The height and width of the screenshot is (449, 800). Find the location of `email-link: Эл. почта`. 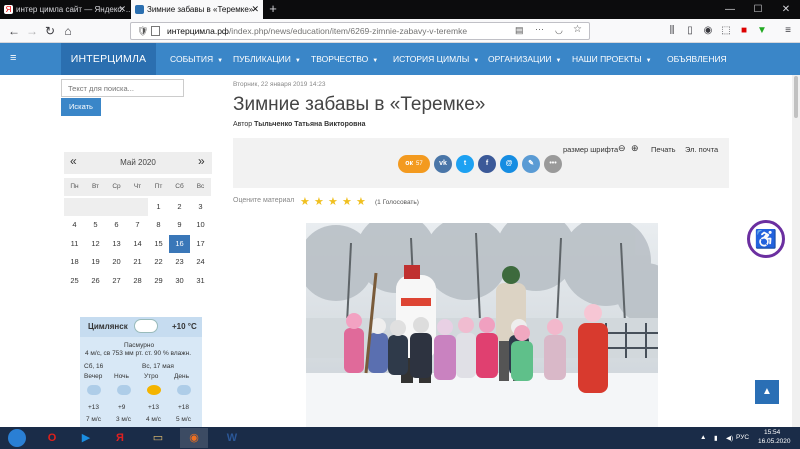

email-link: Эл. почта is located at coordinates (701, 149).